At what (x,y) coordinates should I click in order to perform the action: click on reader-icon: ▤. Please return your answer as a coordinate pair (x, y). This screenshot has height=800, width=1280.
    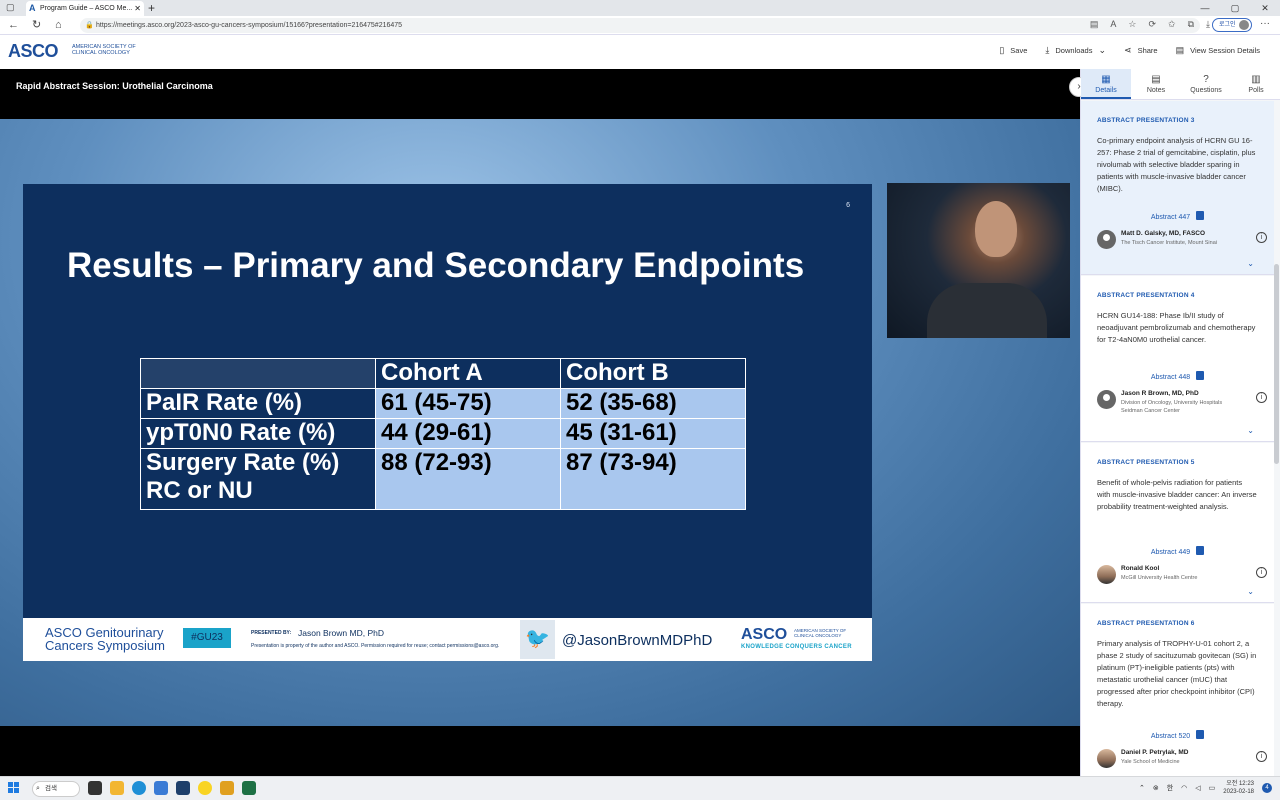
    Looking at the image, I should click on (1094, 24).